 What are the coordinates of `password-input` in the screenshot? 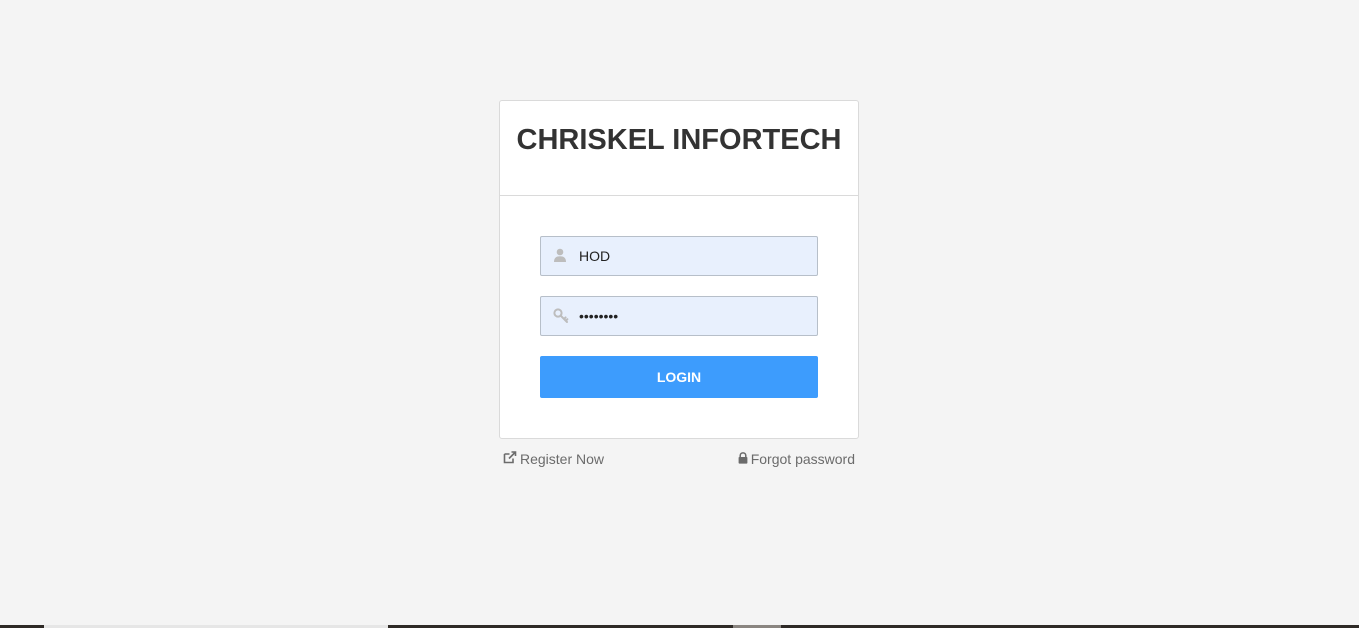 It's located at (694, 316).